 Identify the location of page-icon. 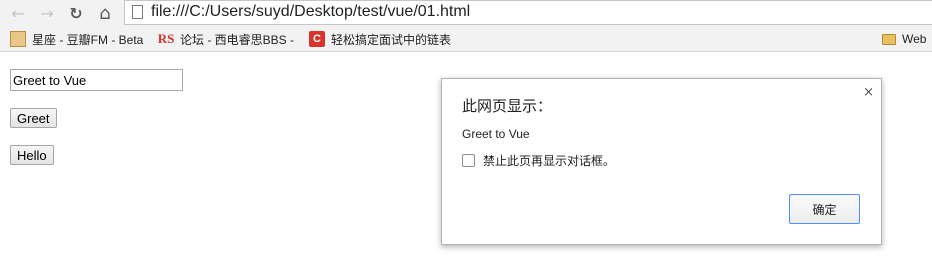
(137, 12).